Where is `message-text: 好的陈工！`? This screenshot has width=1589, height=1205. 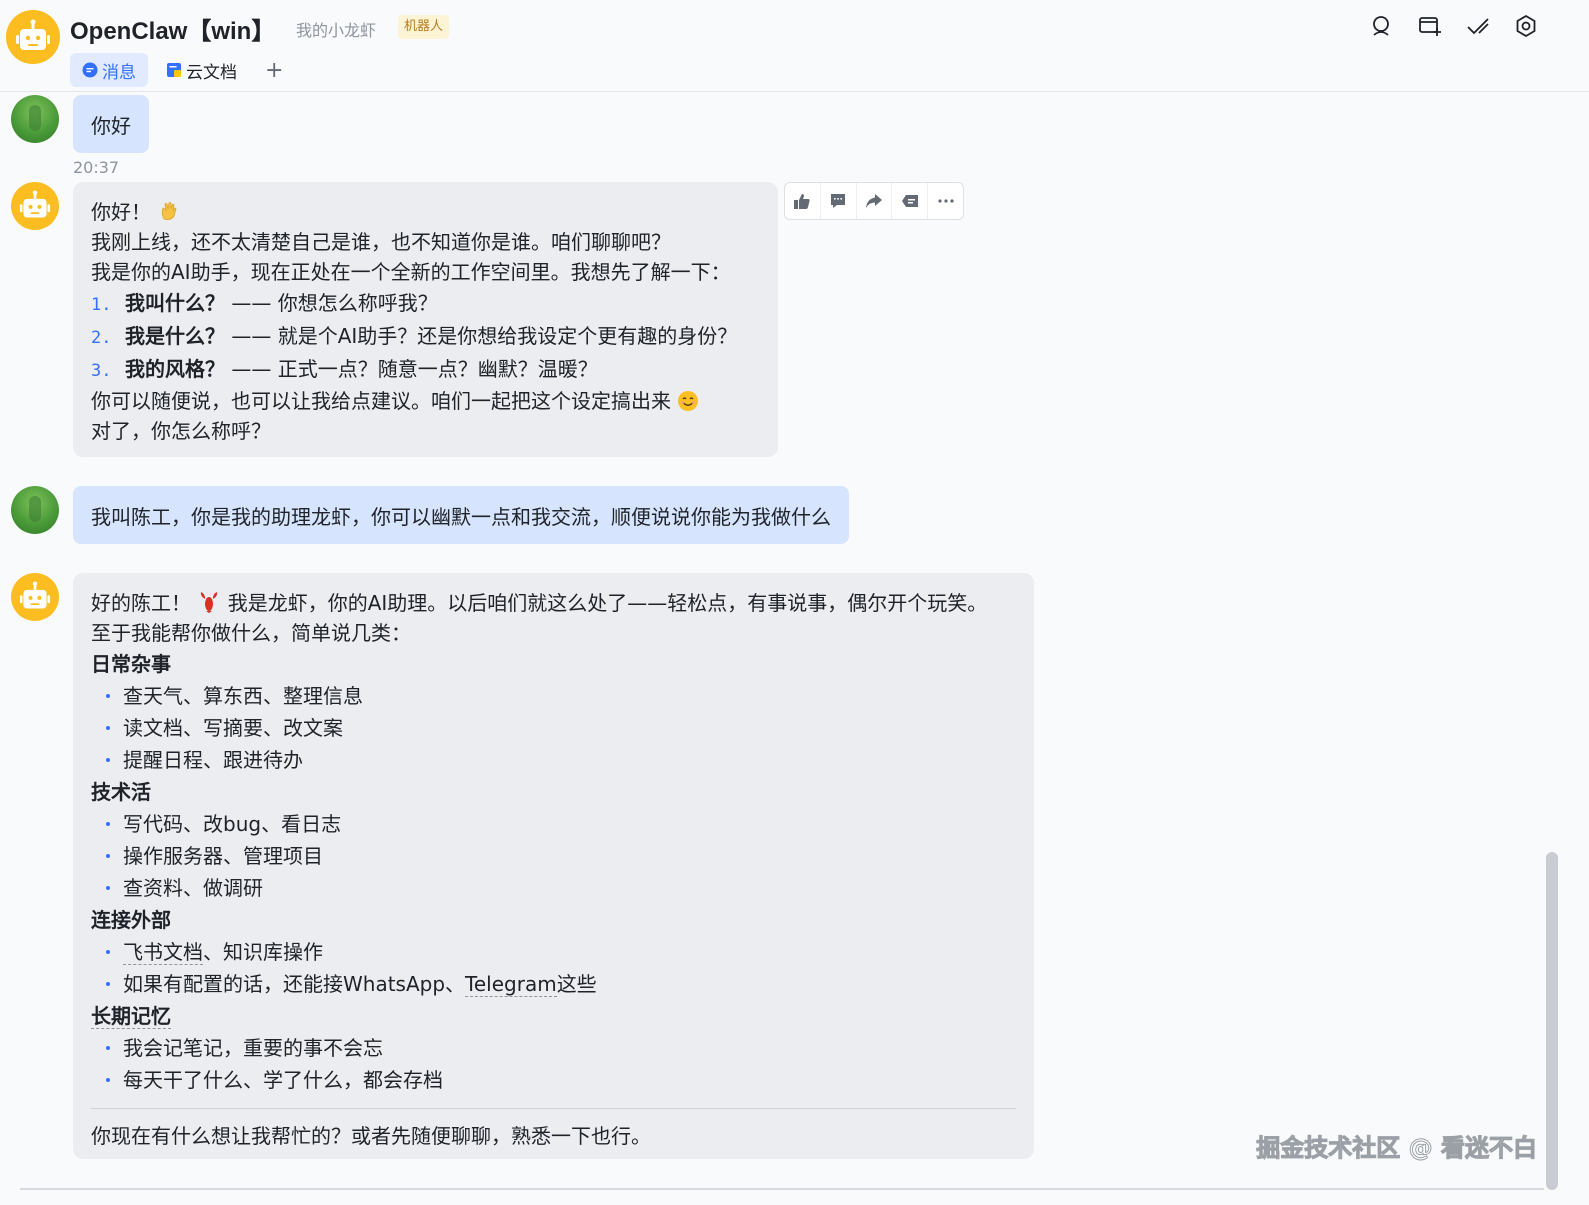 message-text: 好的陈工！ is located at coordinates (141, 603).